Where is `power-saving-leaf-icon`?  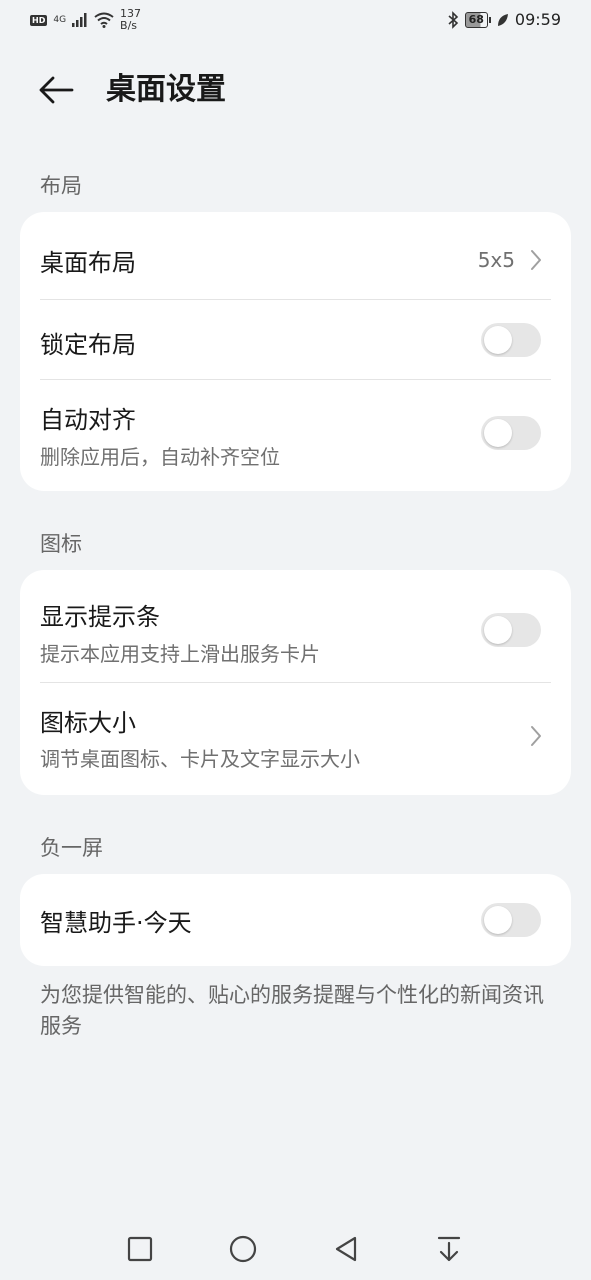
power-saving-leaf-icon is located at coordinates (502, 19).